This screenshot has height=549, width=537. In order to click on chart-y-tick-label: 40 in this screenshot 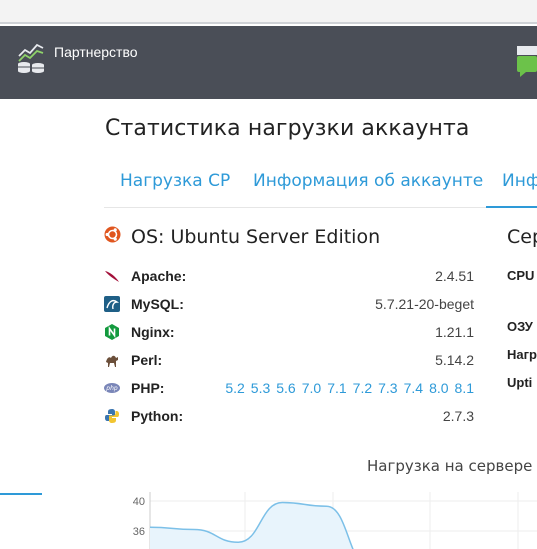, I will do `click(139, 502)`.